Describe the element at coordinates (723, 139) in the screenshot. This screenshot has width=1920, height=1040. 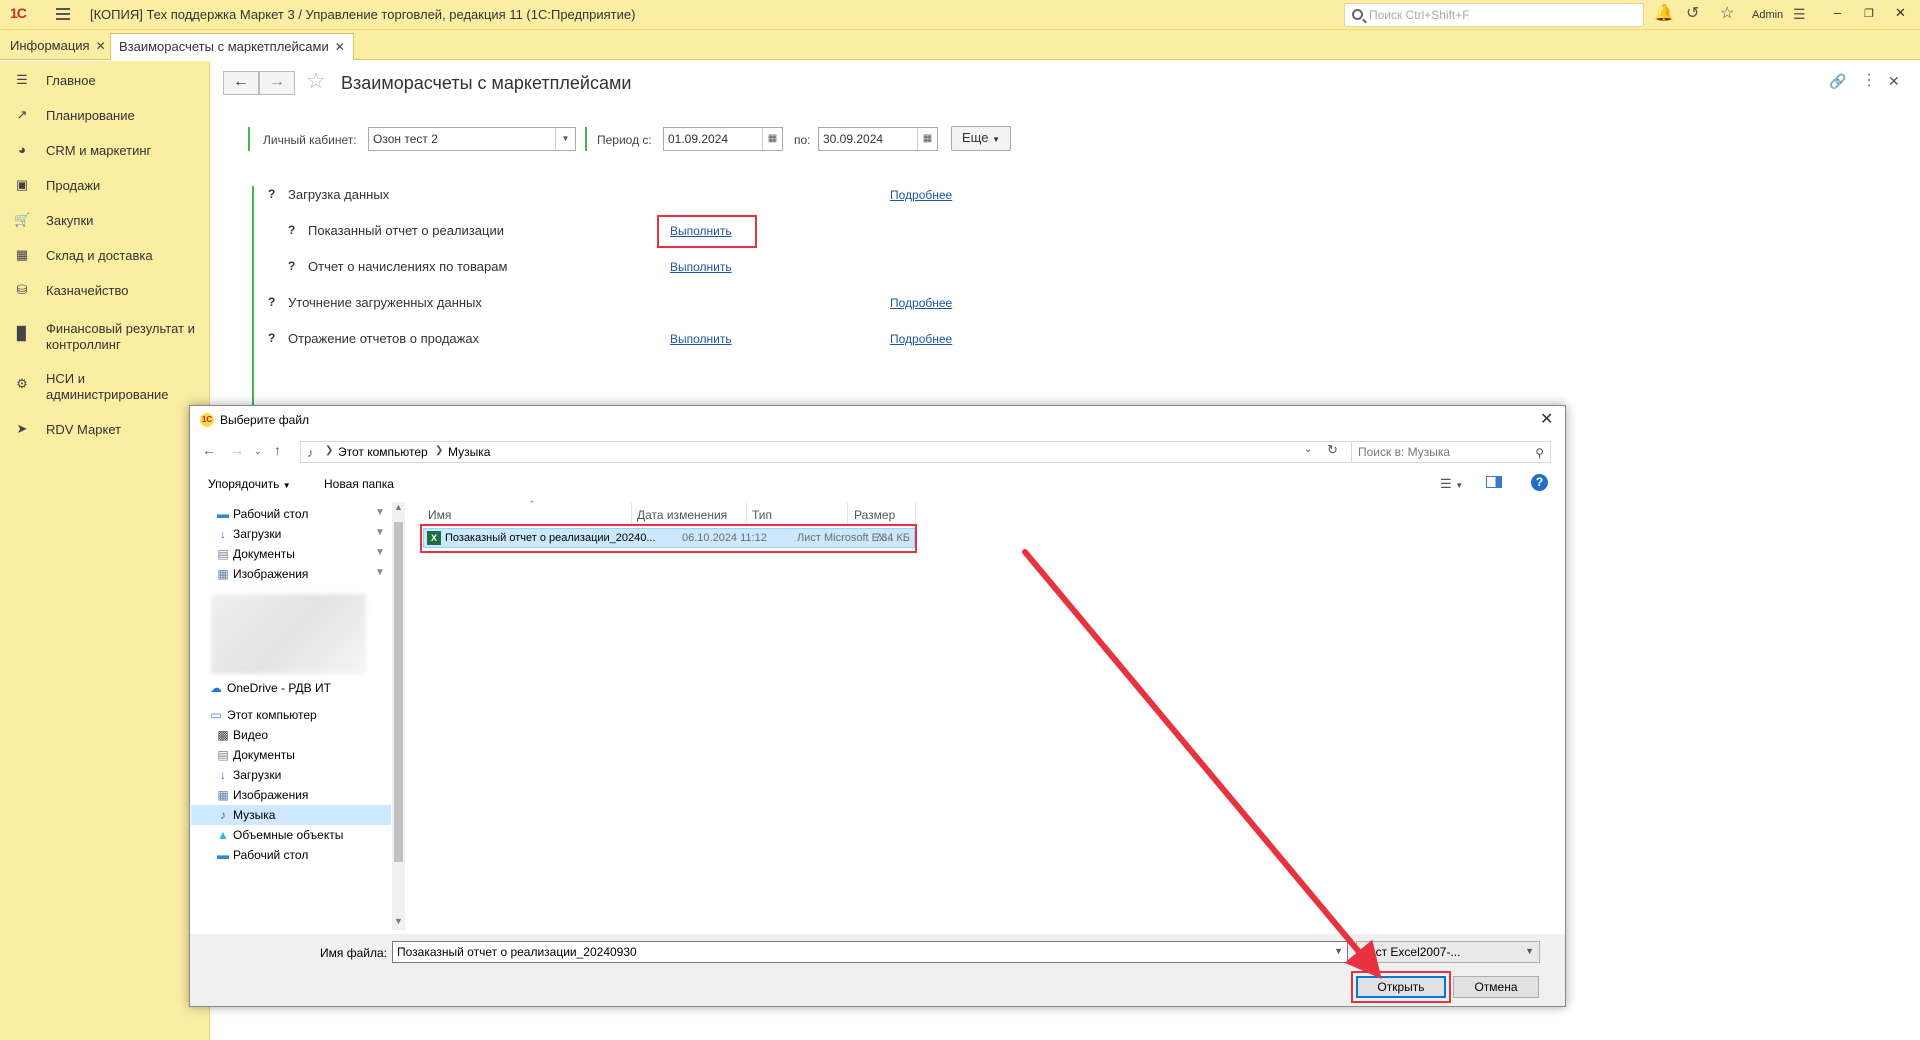
I see `period-from-field: 01.09.2024 ▦` at that location.